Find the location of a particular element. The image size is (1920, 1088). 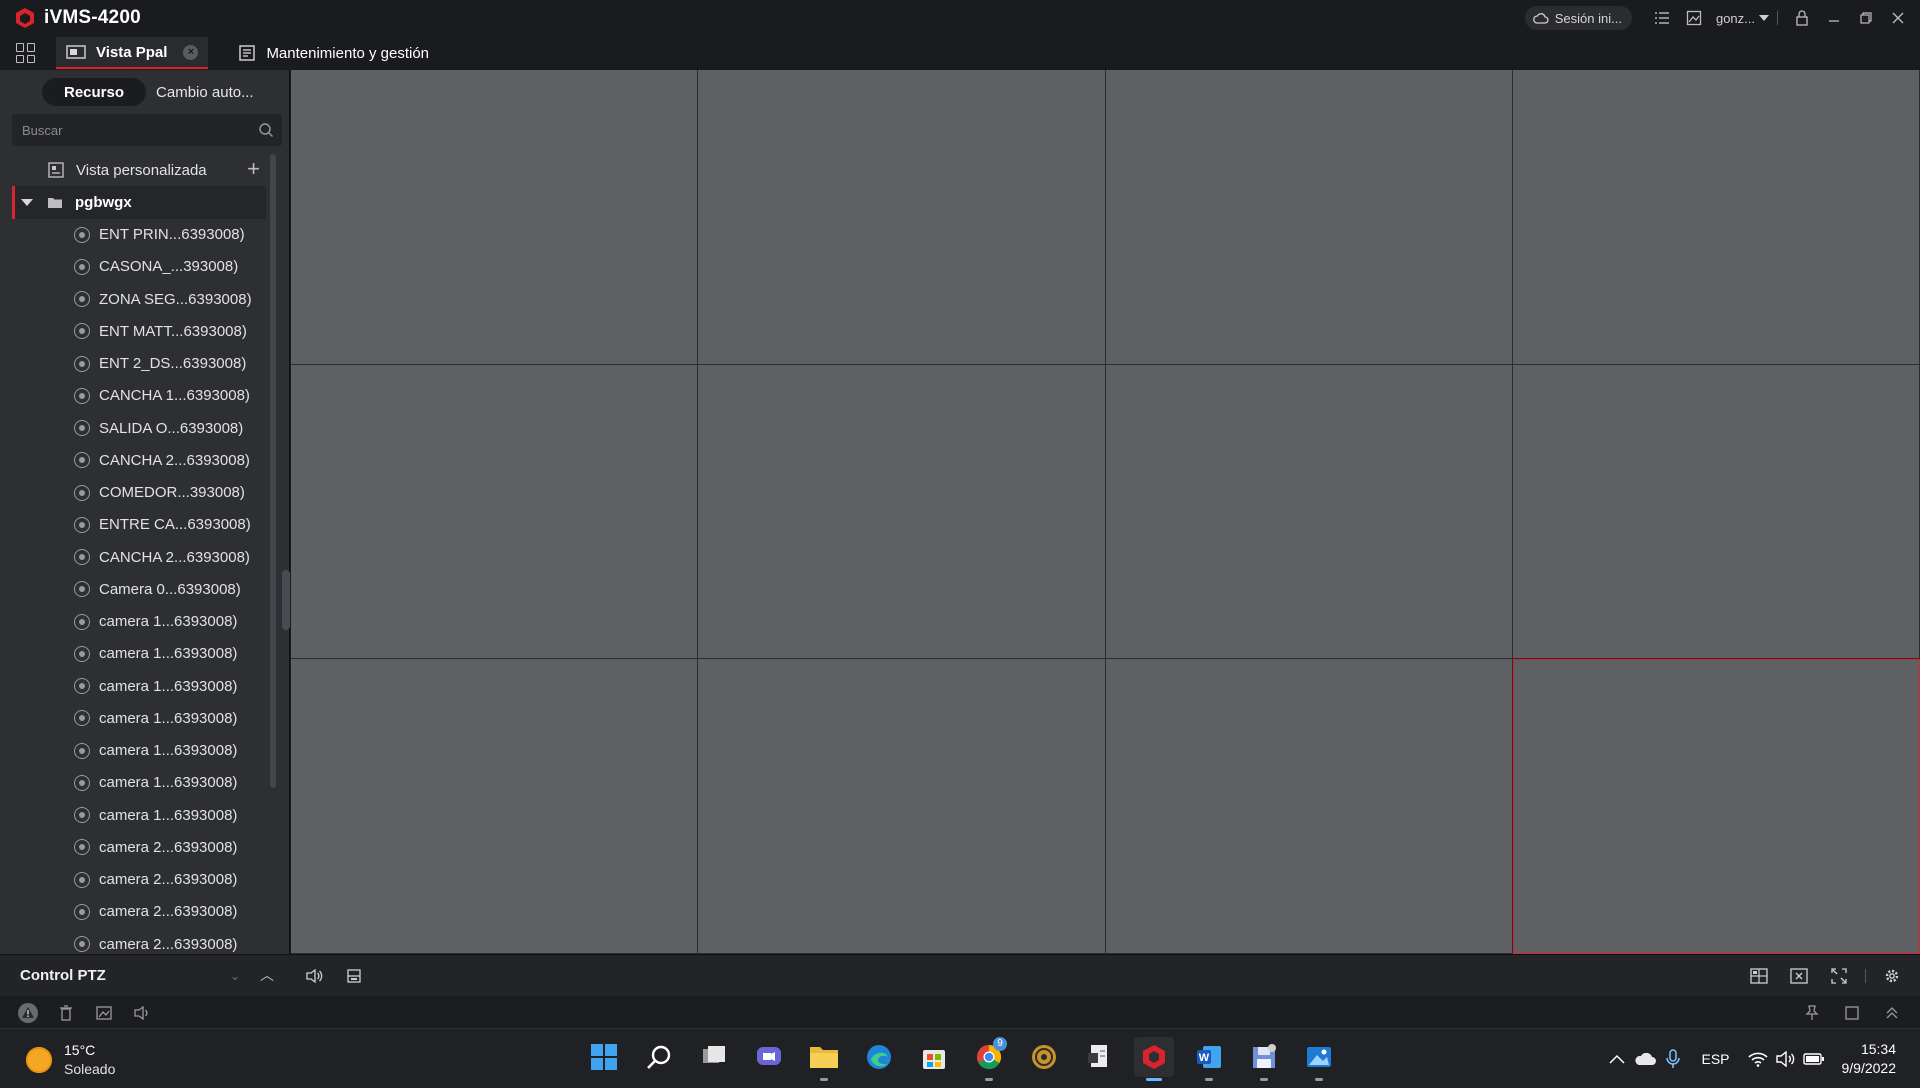

input-language: ESP is located at coordinates (1715, 1059).